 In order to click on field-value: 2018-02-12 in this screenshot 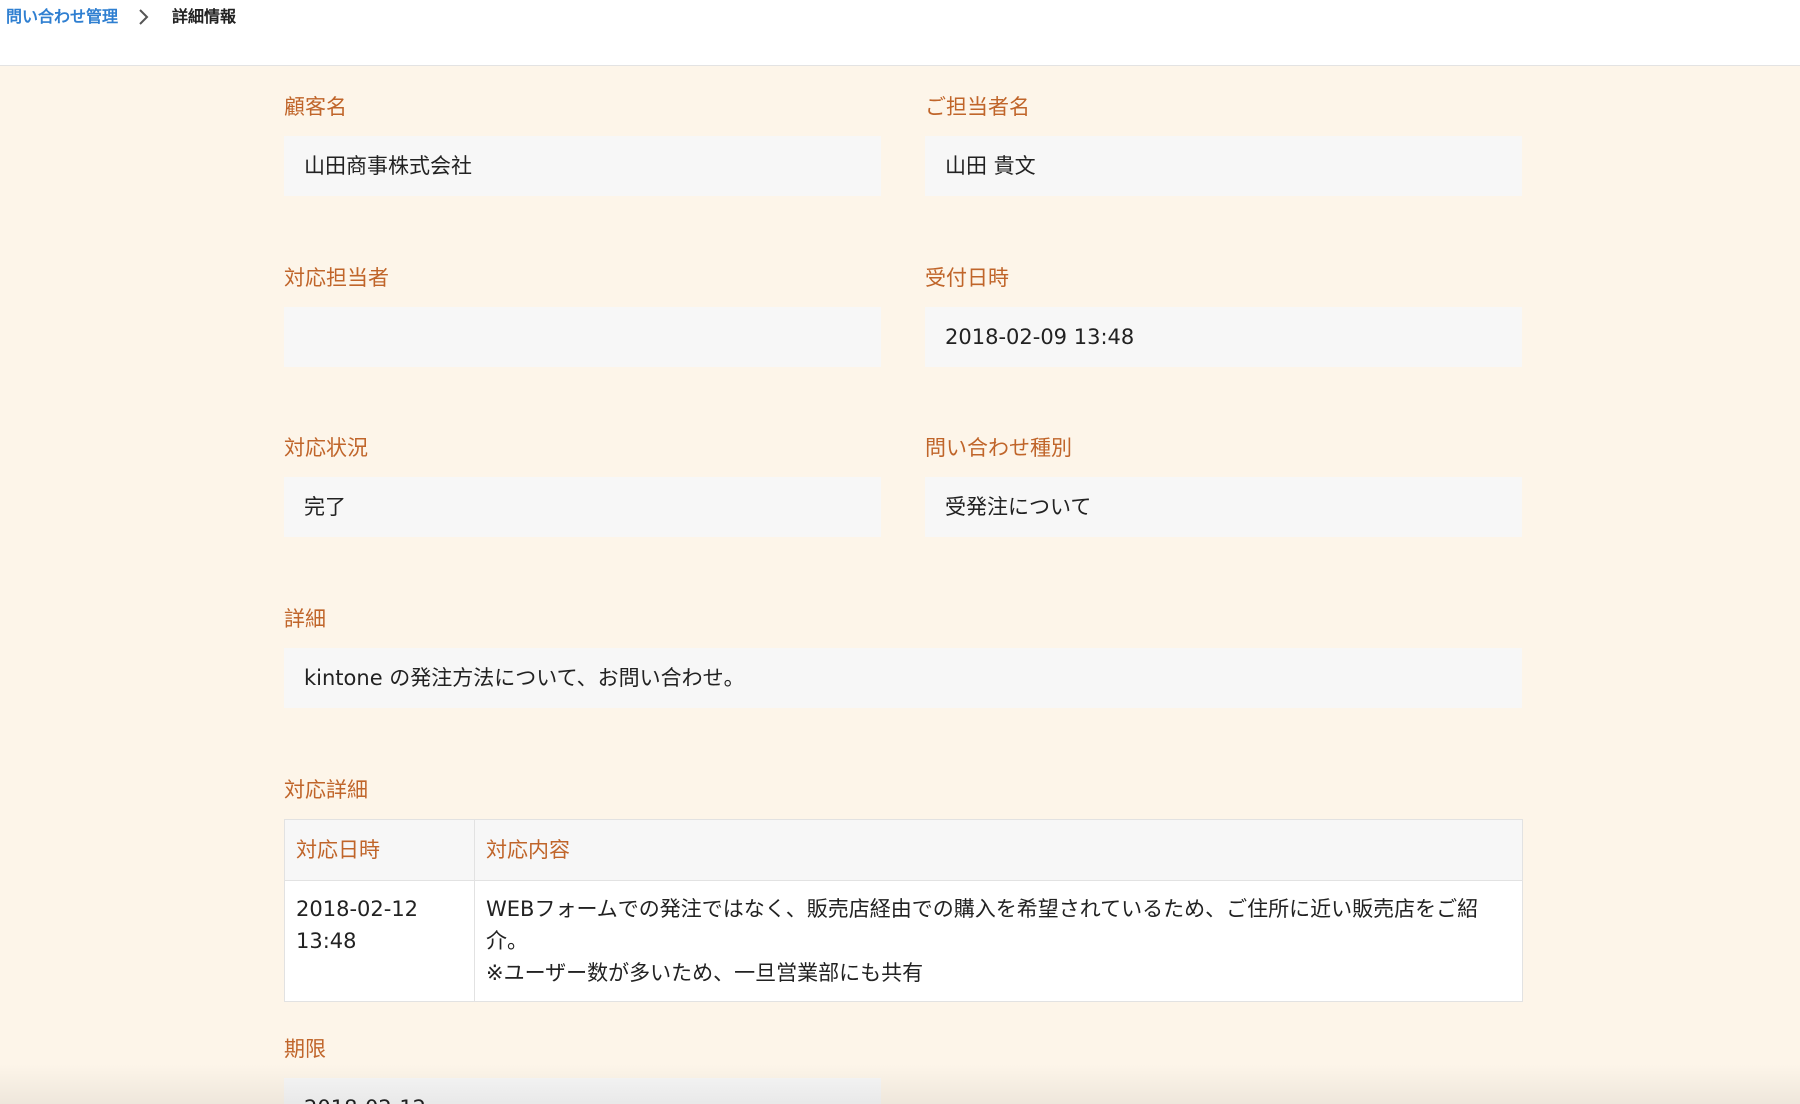, I will do `click(582, 1091)`.